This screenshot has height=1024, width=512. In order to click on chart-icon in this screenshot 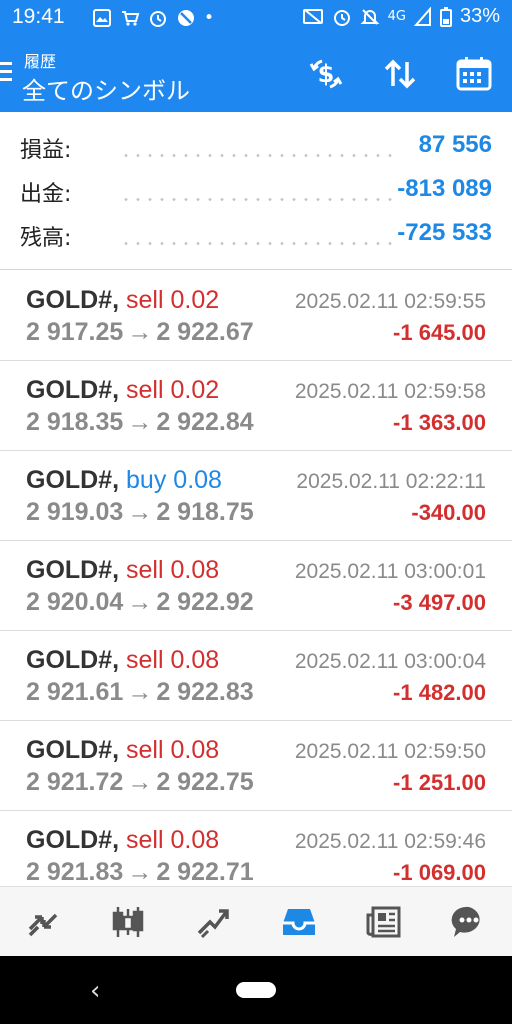, I will do `click(127, 921)`.